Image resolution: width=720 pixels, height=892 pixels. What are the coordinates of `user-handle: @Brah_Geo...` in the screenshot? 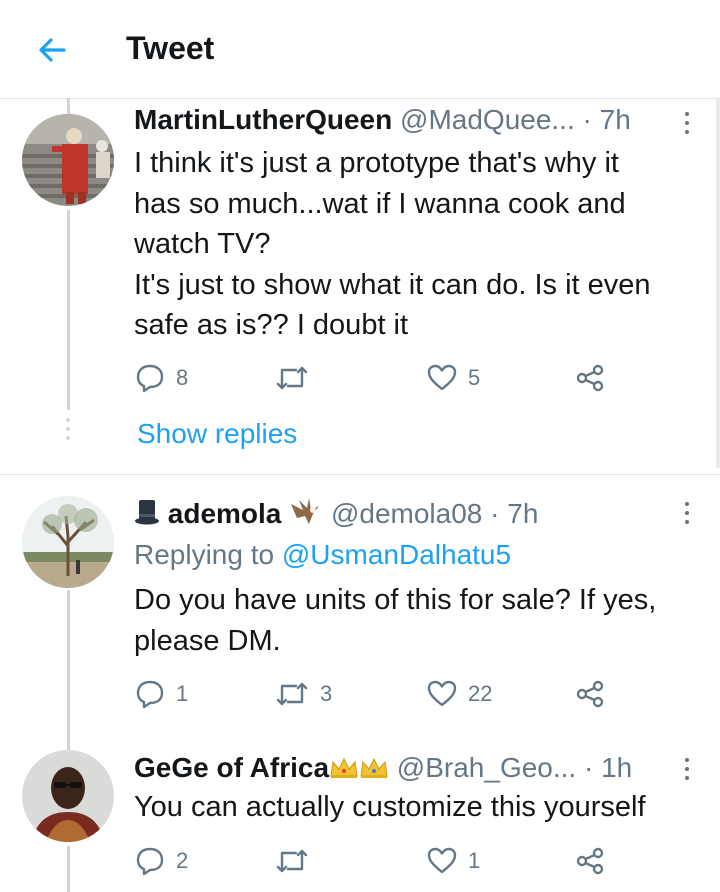 It's located at (486, 767).